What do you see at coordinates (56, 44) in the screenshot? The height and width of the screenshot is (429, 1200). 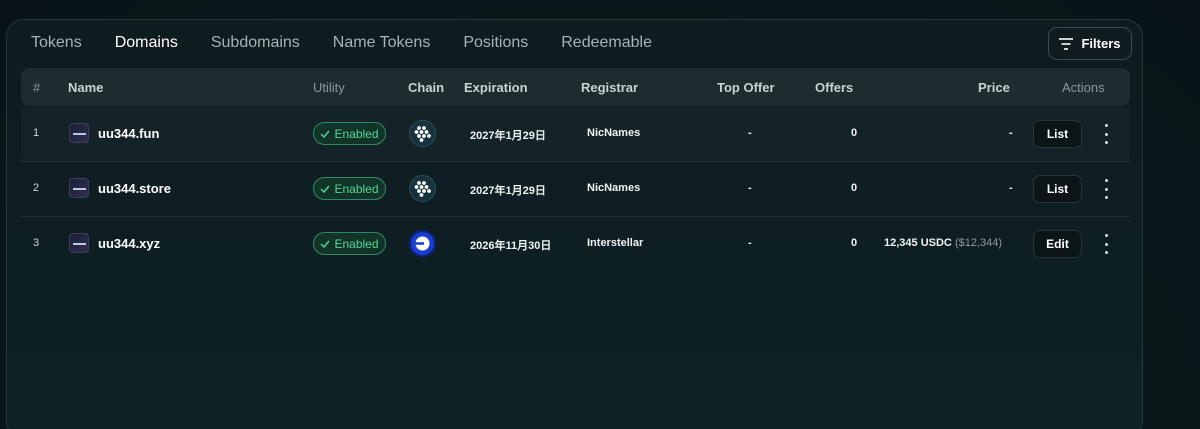 I see `tab-tokens: Tokens` at bounding box center [56, 44].